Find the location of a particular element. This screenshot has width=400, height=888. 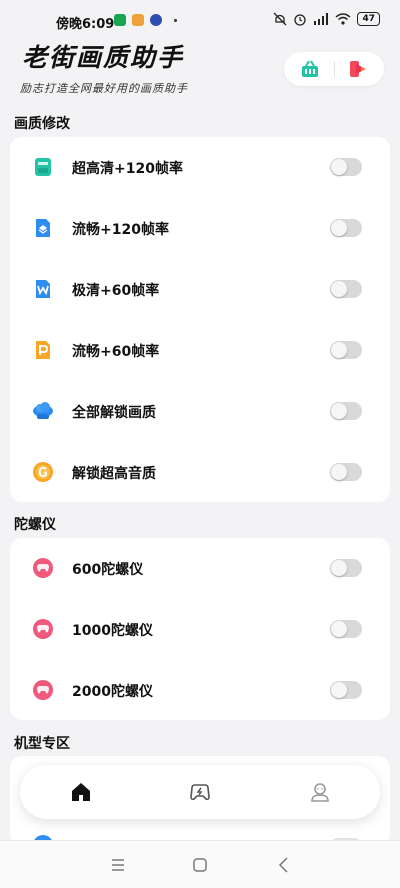

setting-row: 1000陀螺仪 is located at coordinates (200, 629).